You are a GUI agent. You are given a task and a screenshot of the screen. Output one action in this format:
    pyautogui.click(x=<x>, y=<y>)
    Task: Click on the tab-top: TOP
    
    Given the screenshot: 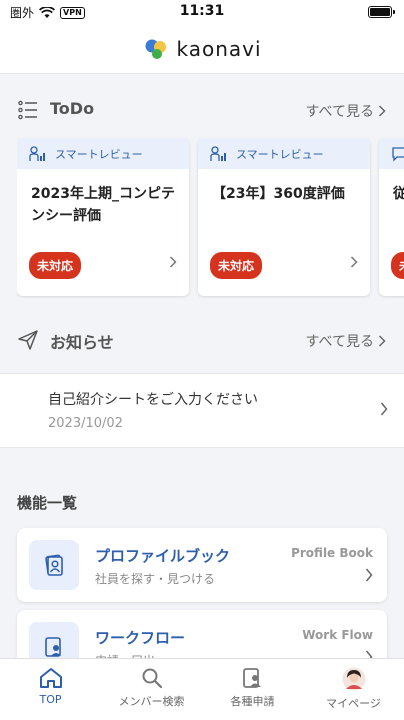 What is the action you would take?
    pyautogui.click(x=50, y=689)
    